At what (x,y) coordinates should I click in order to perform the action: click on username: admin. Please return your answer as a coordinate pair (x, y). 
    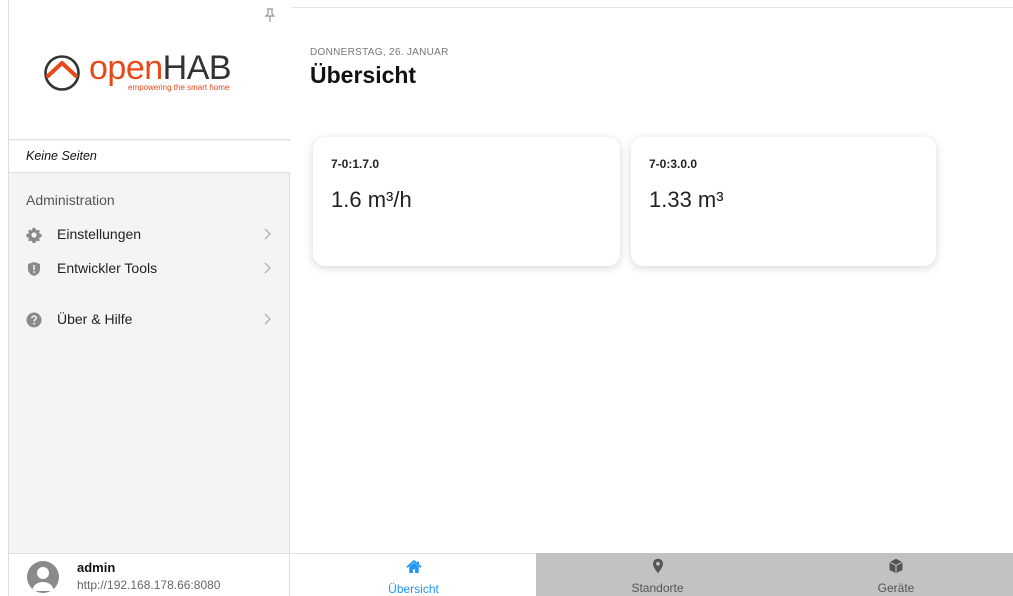
    Looking at the image, I should click on (96, 567).